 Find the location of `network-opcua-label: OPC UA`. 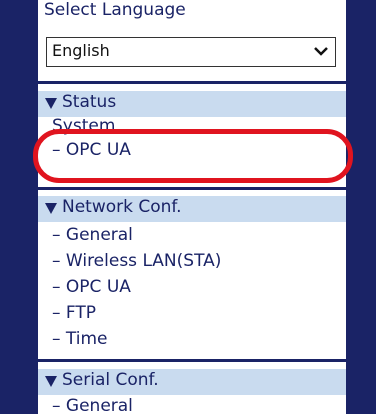

network-opcua-label: OPC UA is located at coordinates (98, 287).